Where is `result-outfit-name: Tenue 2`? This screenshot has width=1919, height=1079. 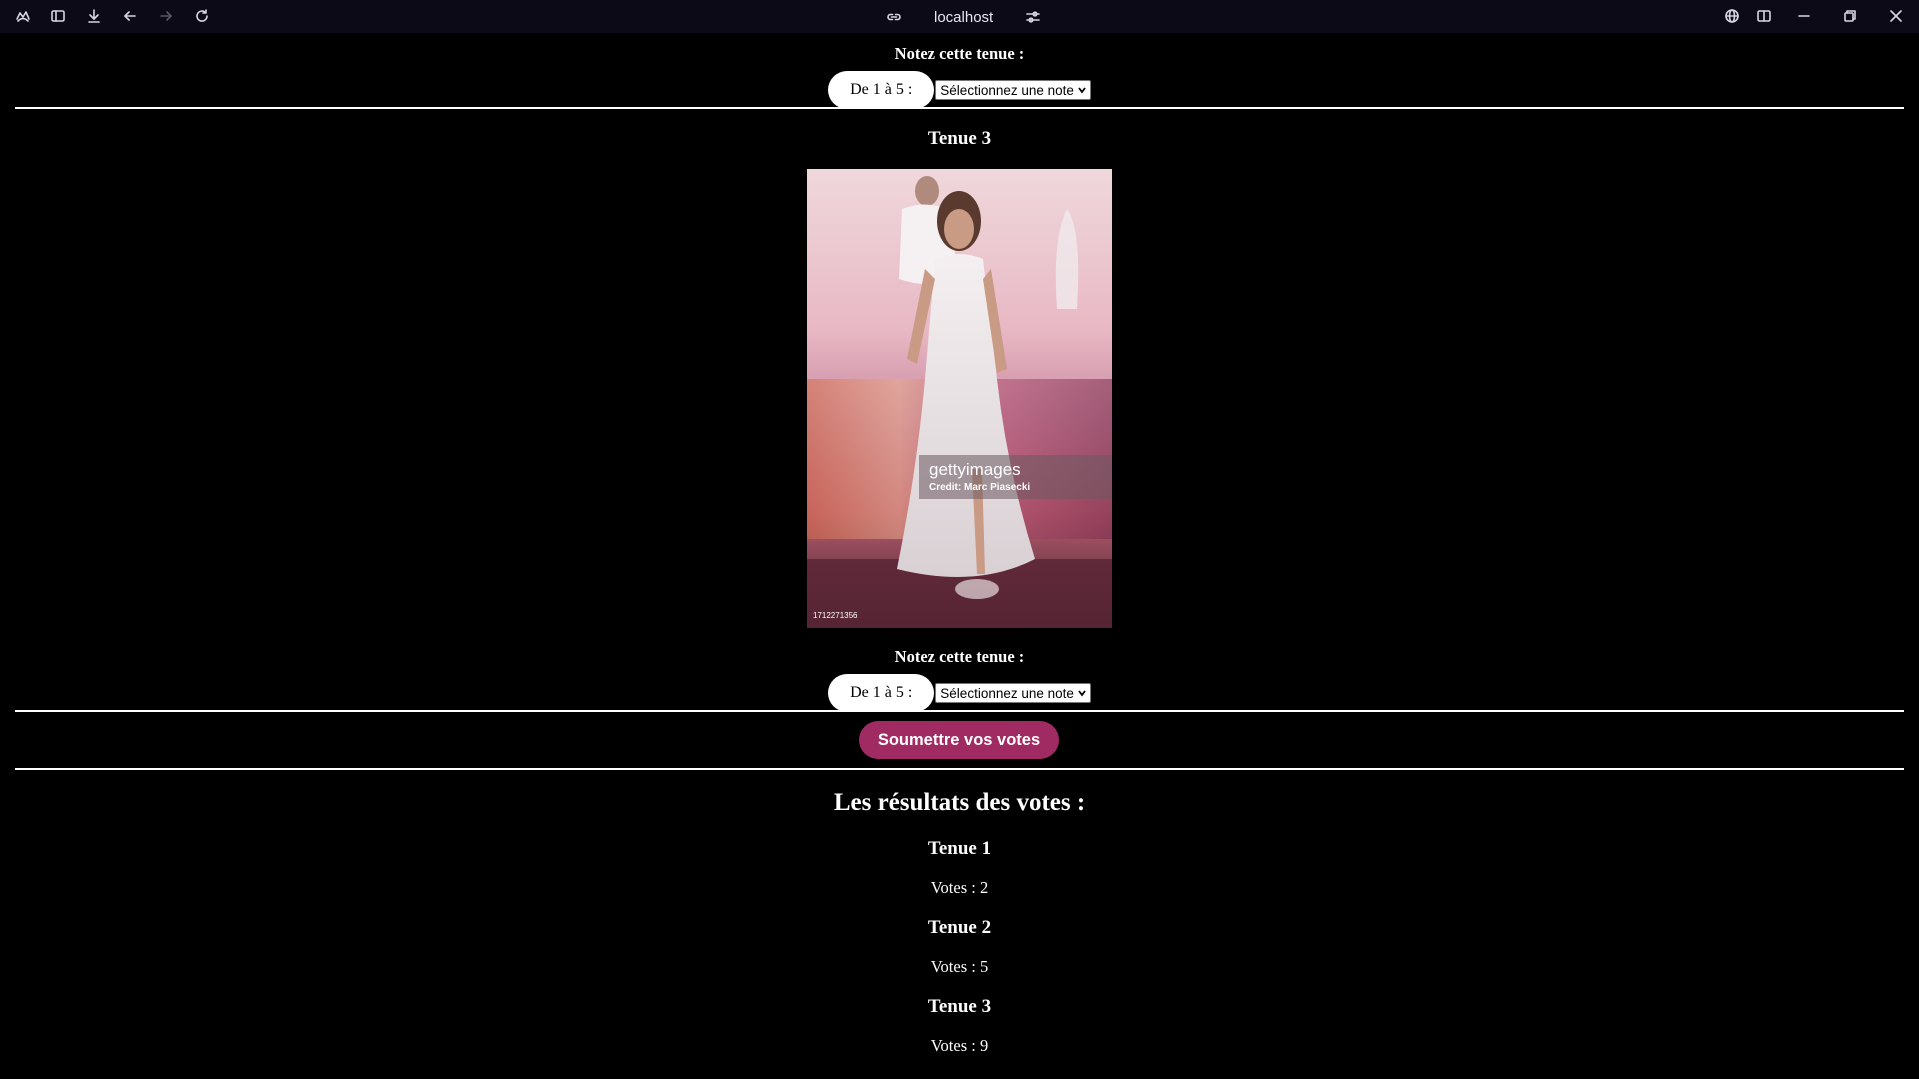 result-outfit-name: Tenue 2 is located at coordinates (959, 927).